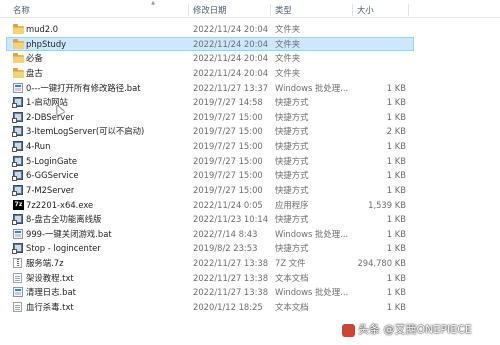 The image size is (500, 345). I want to click on column-header-size: 大小, so click(365, 10).